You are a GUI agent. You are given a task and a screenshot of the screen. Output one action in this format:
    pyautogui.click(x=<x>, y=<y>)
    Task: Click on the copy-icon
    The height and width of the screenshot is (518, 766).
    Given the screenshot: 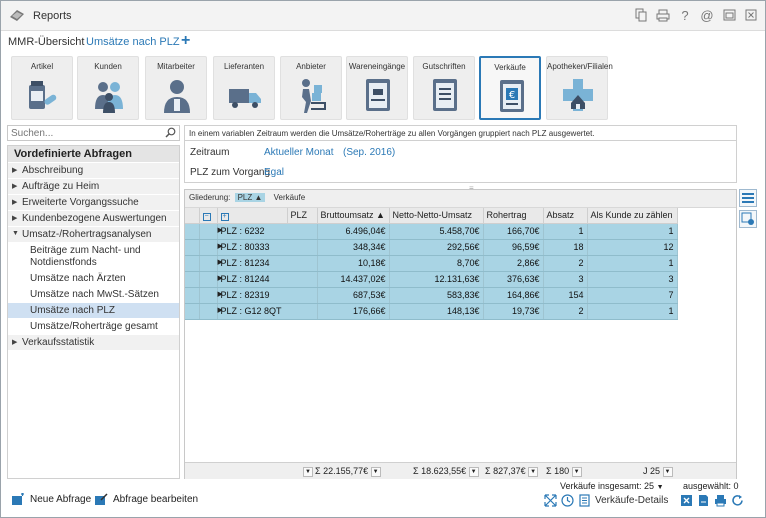 What is the action you would take?
    pyautogui.click(x=641, y=15)
    